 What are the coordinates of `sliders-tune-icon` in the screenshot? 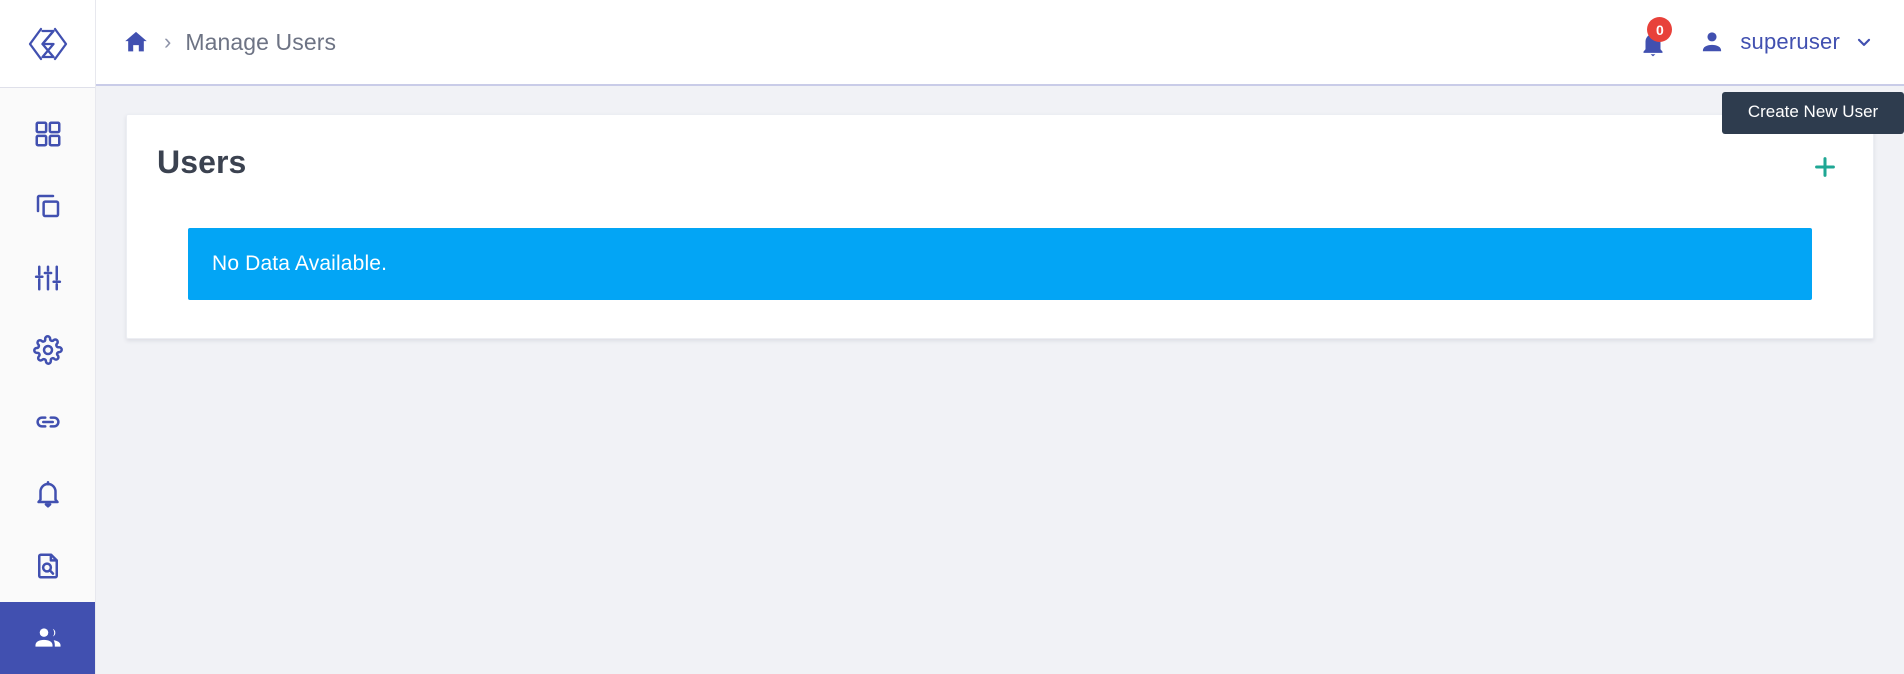 It's located at (47, 278).